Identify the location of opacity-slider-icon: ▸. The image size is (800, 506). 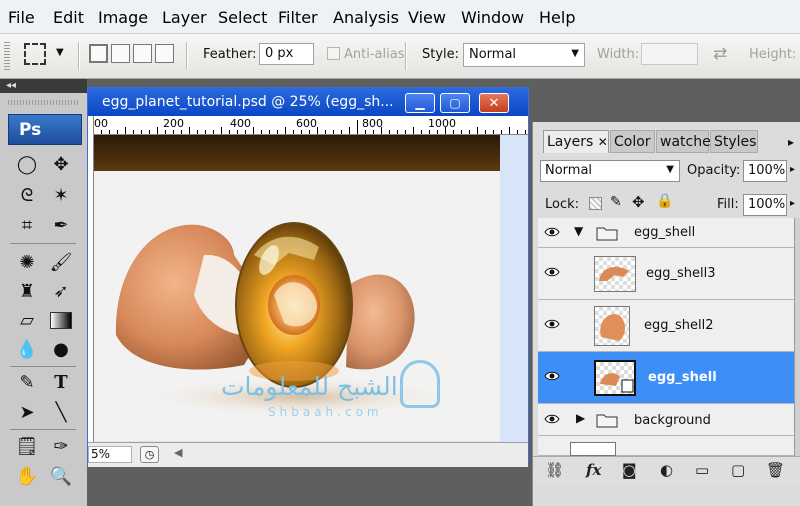
(792, 169).